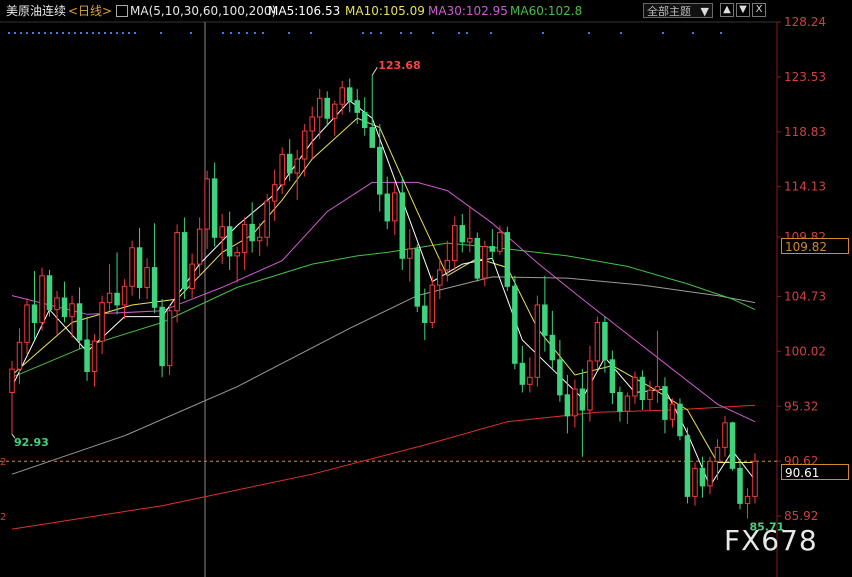  I want to click on period-label: <日线>, so click(90, 11).